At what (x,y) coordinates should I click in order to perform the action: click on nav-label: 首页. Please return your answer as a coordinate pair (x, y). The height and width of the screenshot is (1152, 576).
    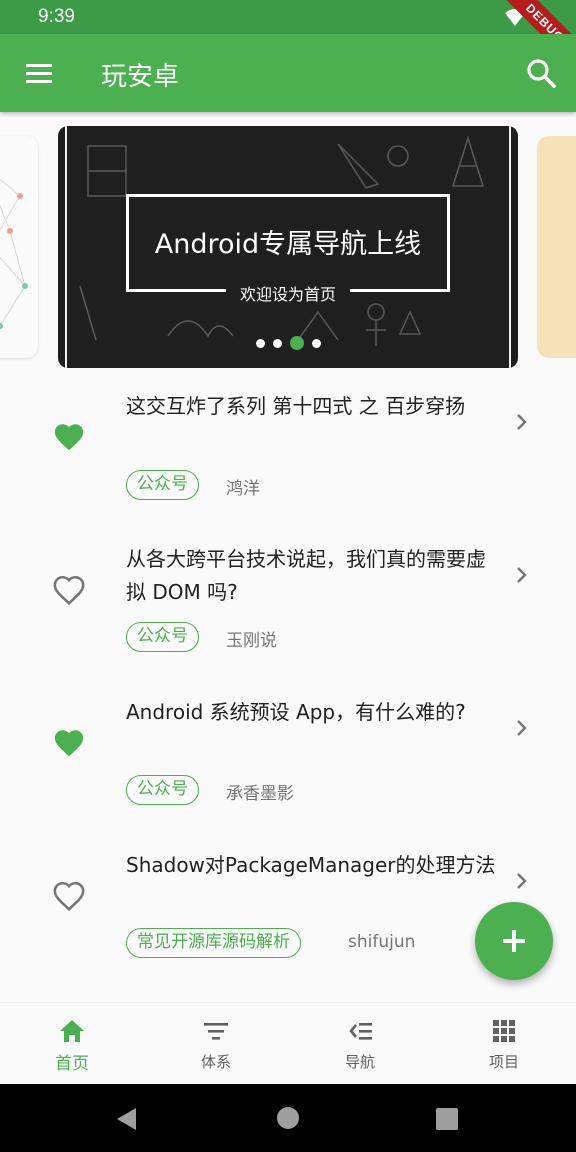
    Looking at the image, I should click on (72, 1064).